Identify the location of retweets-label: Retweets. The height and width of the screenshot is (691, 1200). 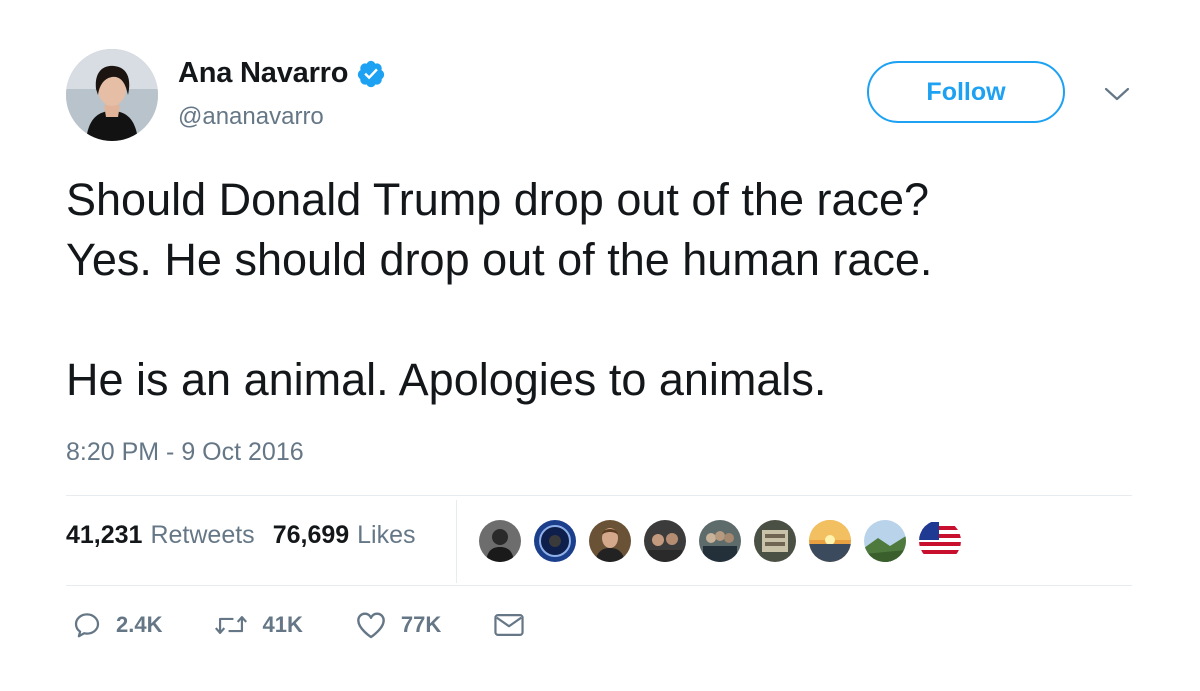
(202, 535).